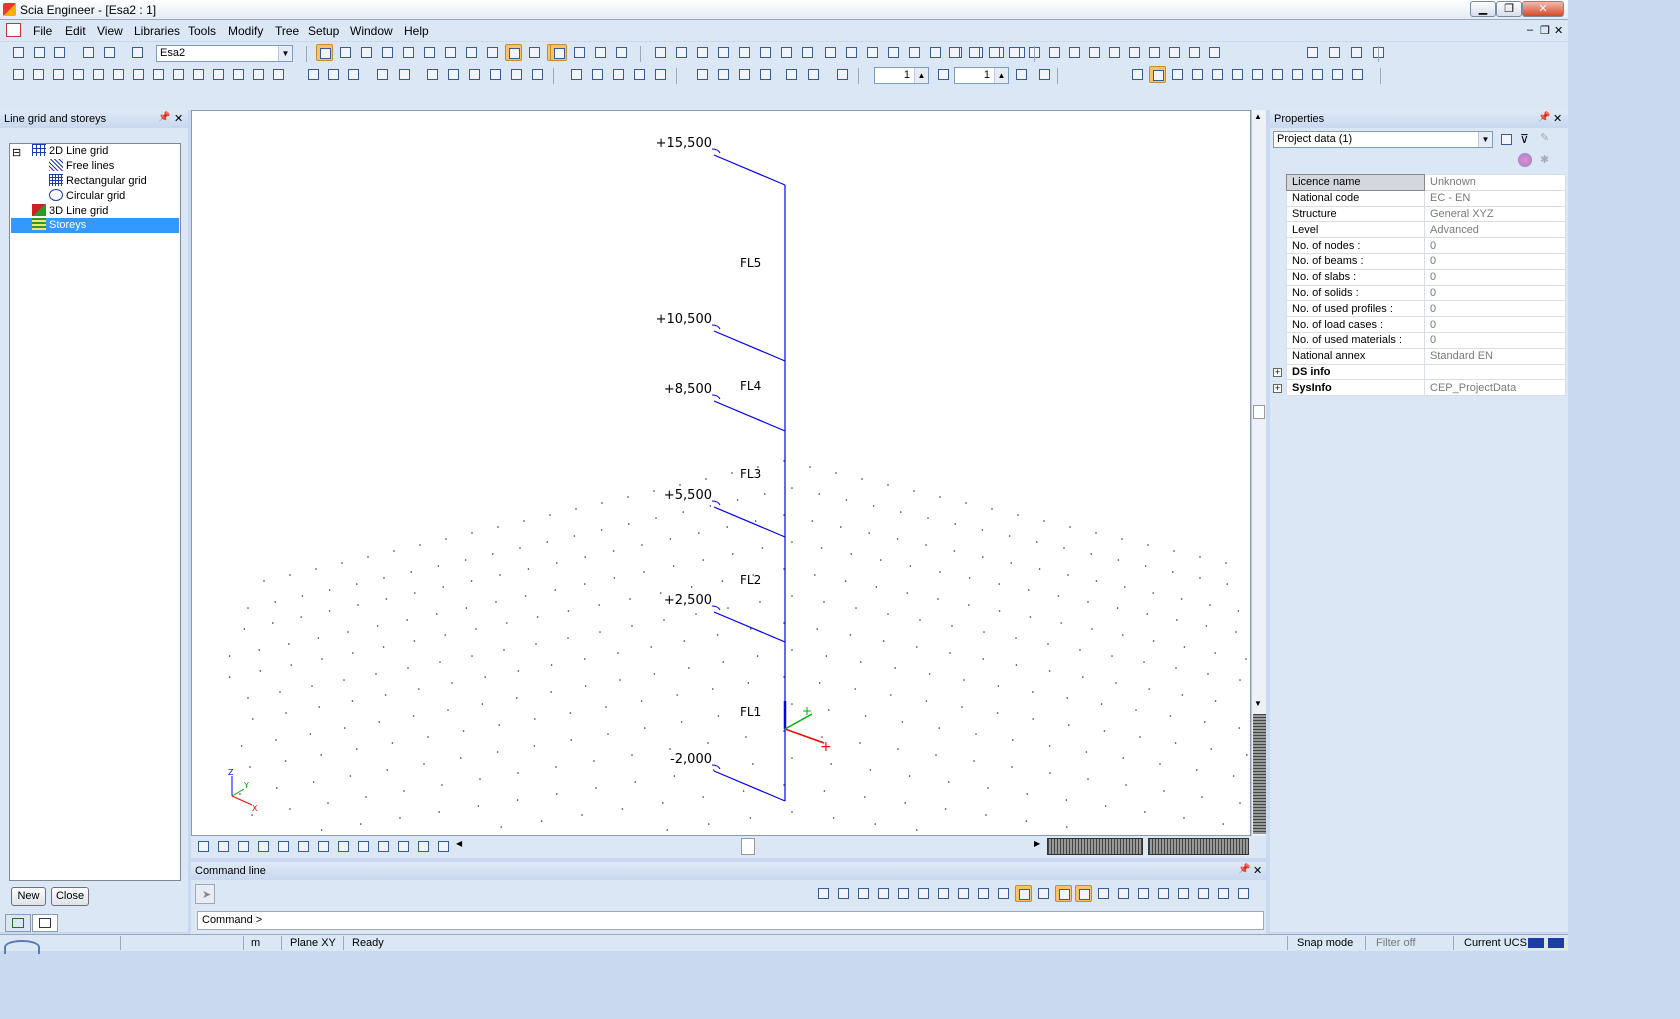 This screenshot has height=1019, width=1680. I want to click on scroll-right-icon: ▶, so click(1037, 843).